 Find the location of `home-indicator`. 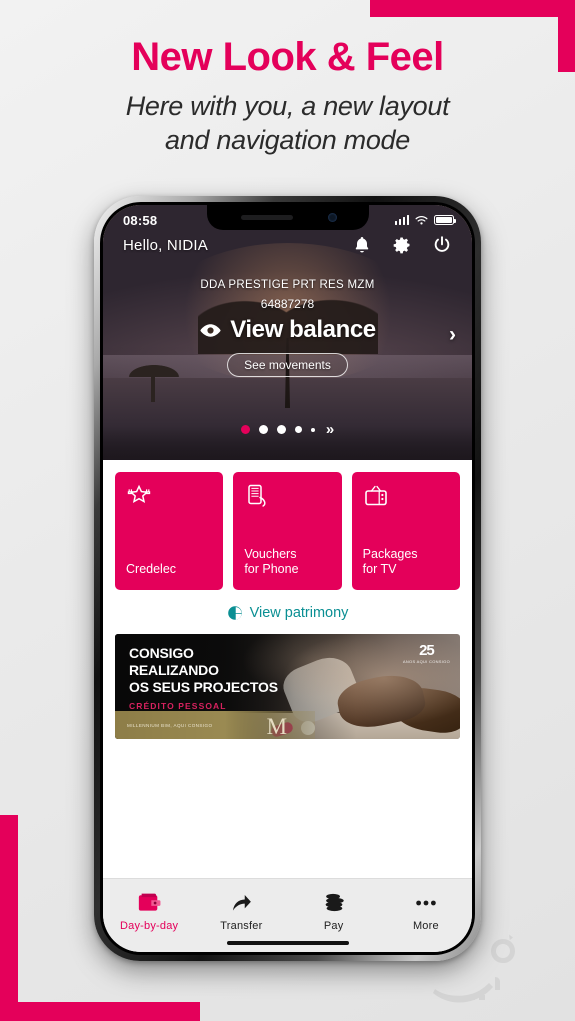

home-indicator is located at coordinates (287, 943).